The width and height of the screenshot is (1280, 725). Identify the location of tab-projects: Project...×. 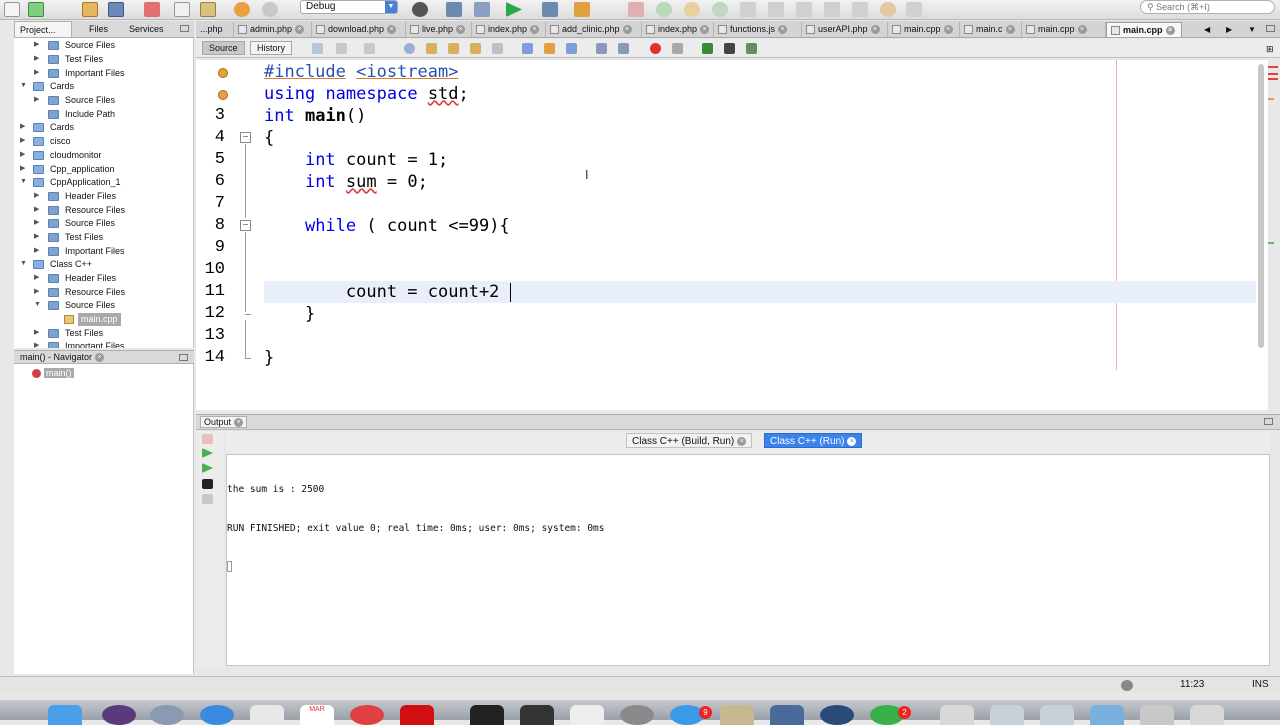
(43, 36).